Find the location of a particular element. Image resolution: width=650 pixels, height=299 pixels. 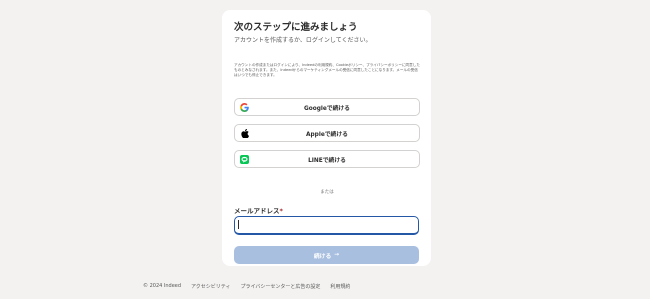

line-signin-label: LINEで続ける is located at coordinates (327, 160).